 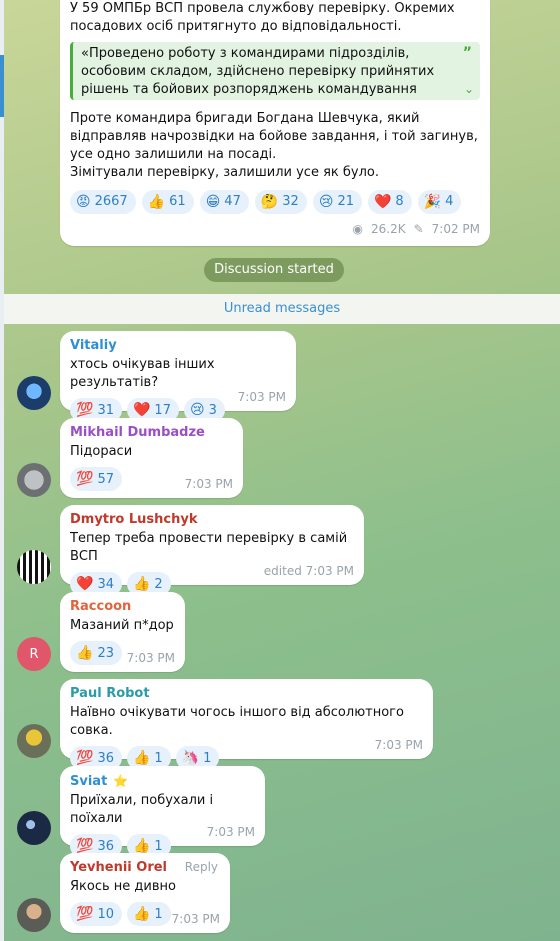 I want to click on discussion-started-badge: Discussion started, so click(x=274, y=270).